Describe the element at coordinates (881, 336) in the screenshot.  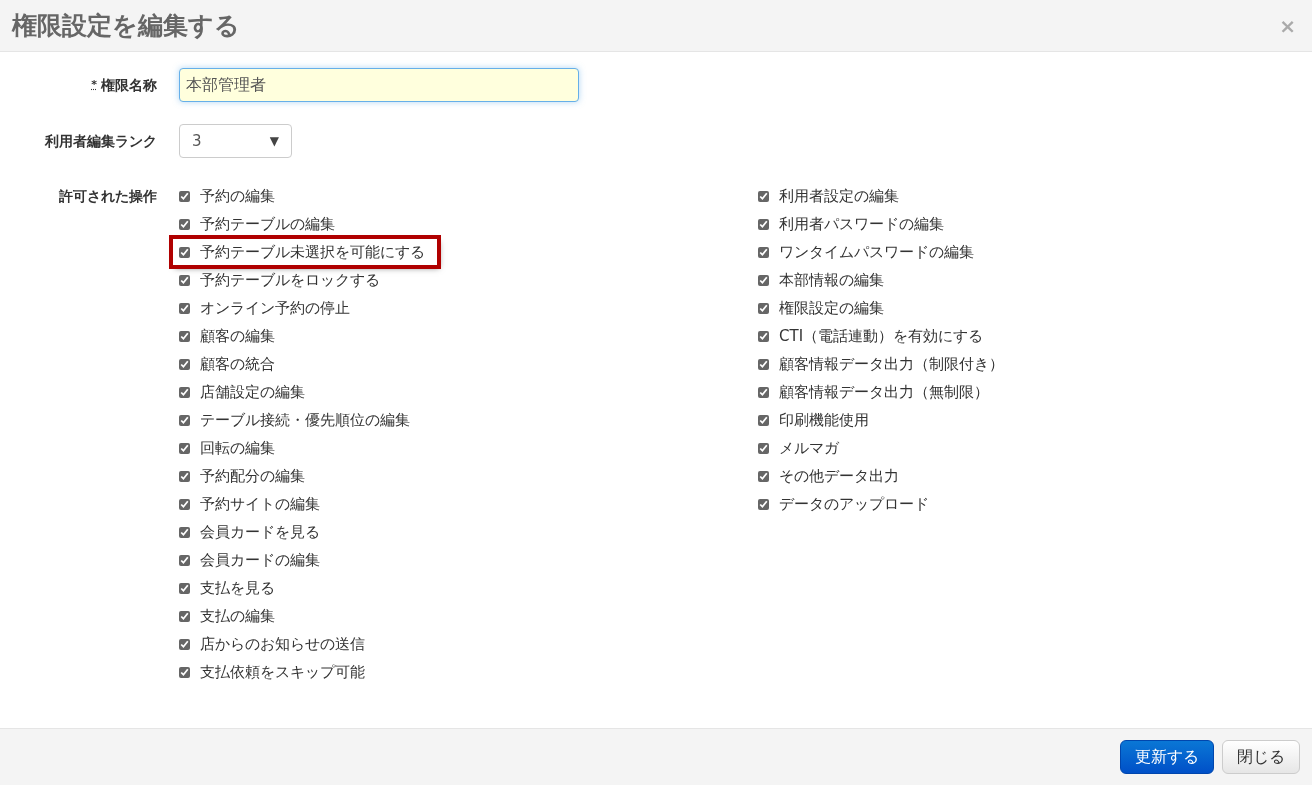
I see `permission-label: CTI（電話連動）を有効にする` at that location.